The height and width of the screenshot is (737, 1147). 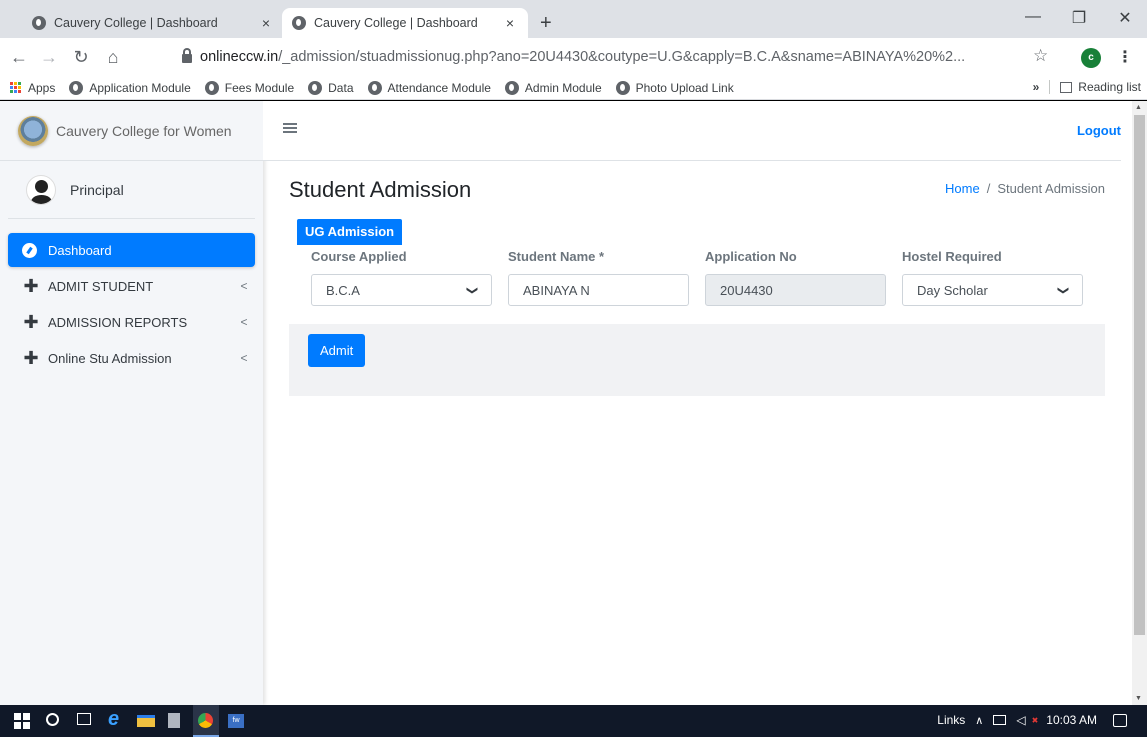 What do you see at coordinates (81, 57) in the screenshot?
I see `reload-icon: ↻` at bounding box center [81, 57].